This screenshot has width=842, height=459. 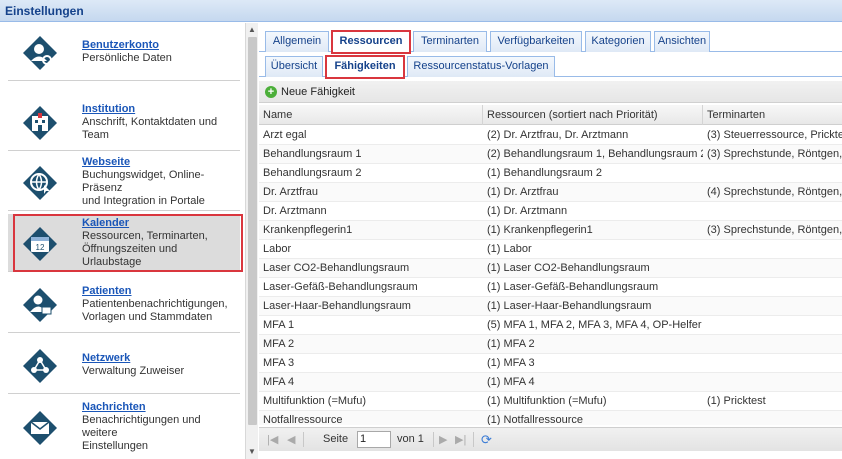 I want to click on column-header-ressourcen: Ressourcen (sortiert nach Priorität), so click(x=593, y=115).